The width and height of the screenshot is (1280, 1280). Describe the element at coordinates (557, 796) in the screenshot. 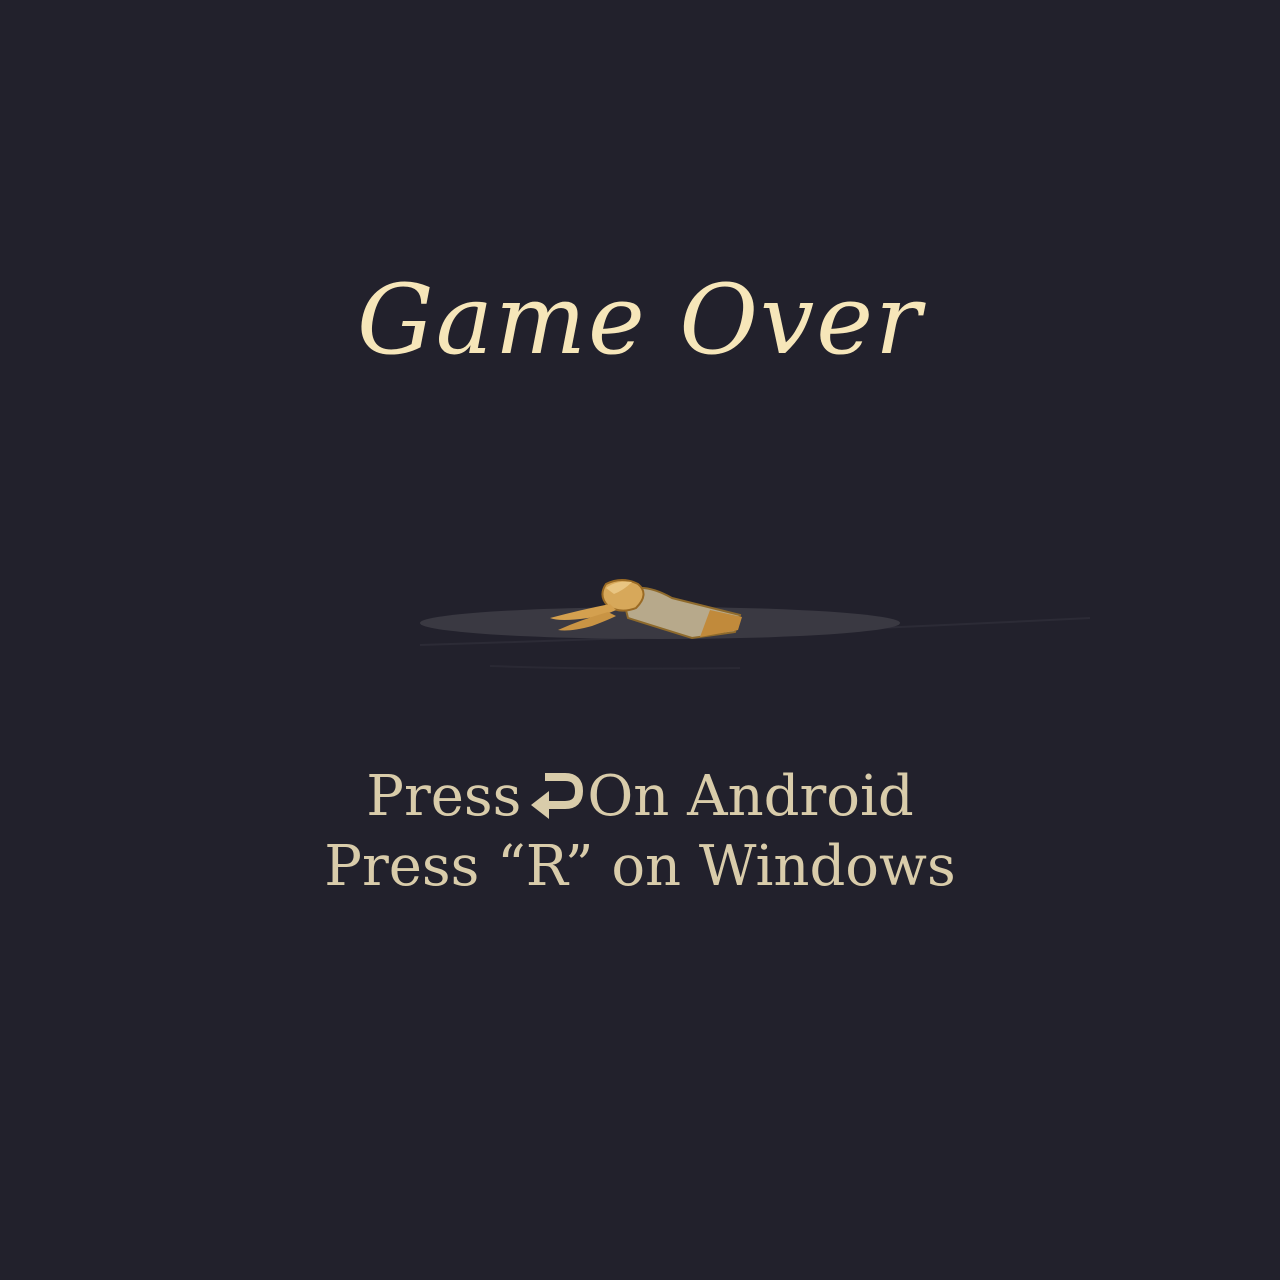

I see `back-arrow-icon` at that location.